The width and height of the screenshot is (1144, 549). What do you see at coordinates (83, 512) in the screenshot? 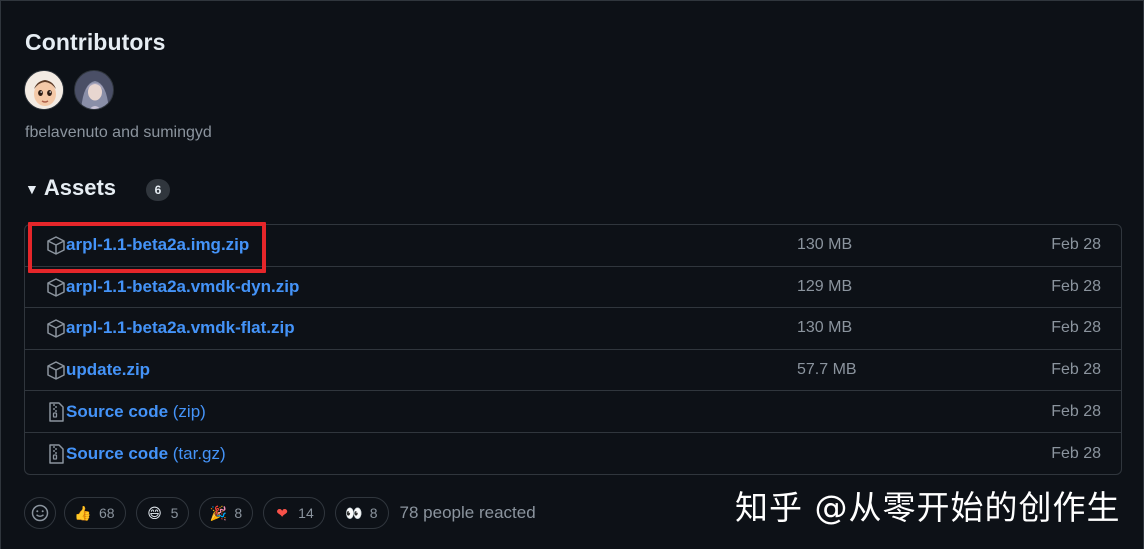
I see `thumbs-up-icon: 👍` at bounding box center [83, 512].